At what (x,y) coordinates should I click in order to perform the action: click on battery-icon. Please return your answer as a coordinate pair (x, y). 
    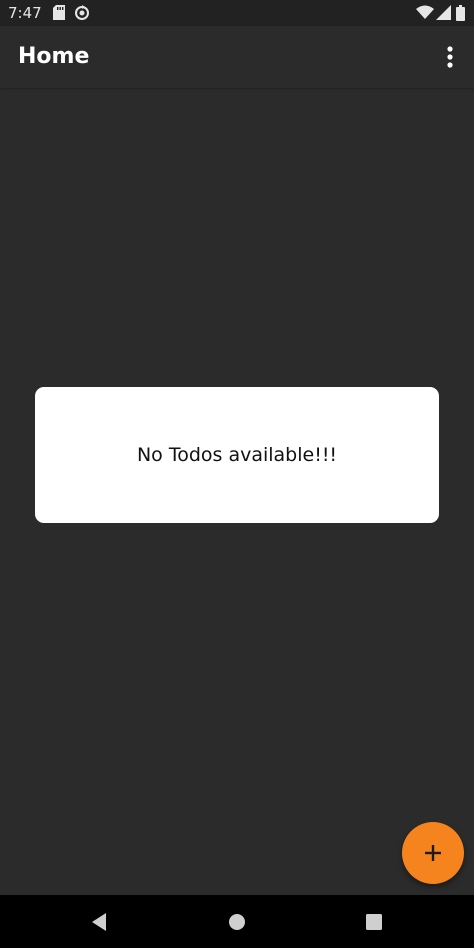
    Looking at the image, I should click on (460, 13).